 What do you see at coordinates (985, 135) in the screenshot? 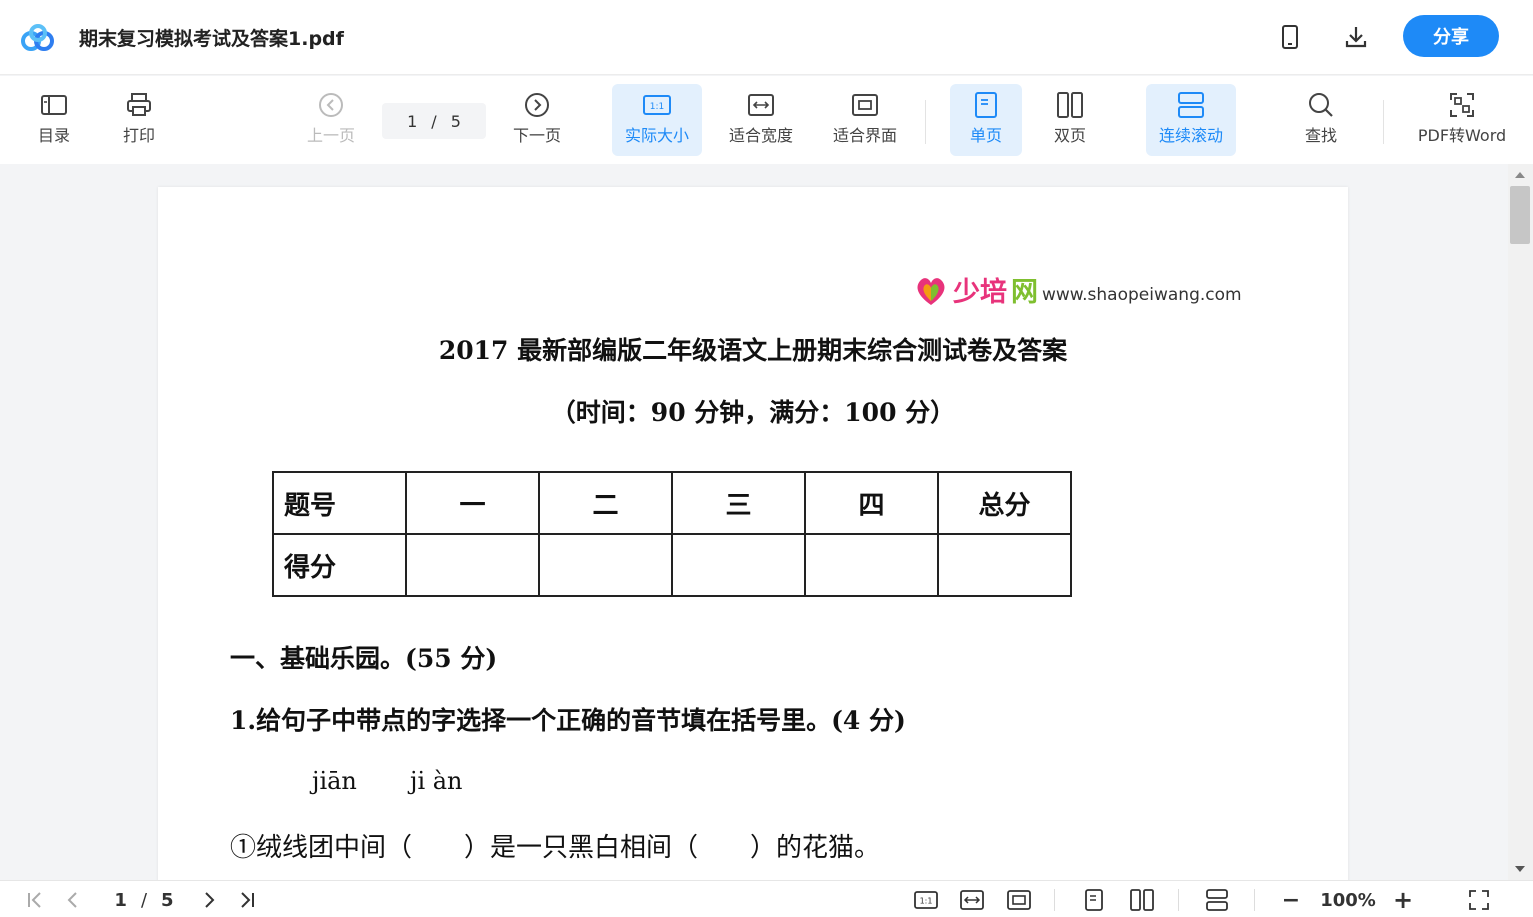
I see `single-page-label: 单页` at bounding box center [985, 135].